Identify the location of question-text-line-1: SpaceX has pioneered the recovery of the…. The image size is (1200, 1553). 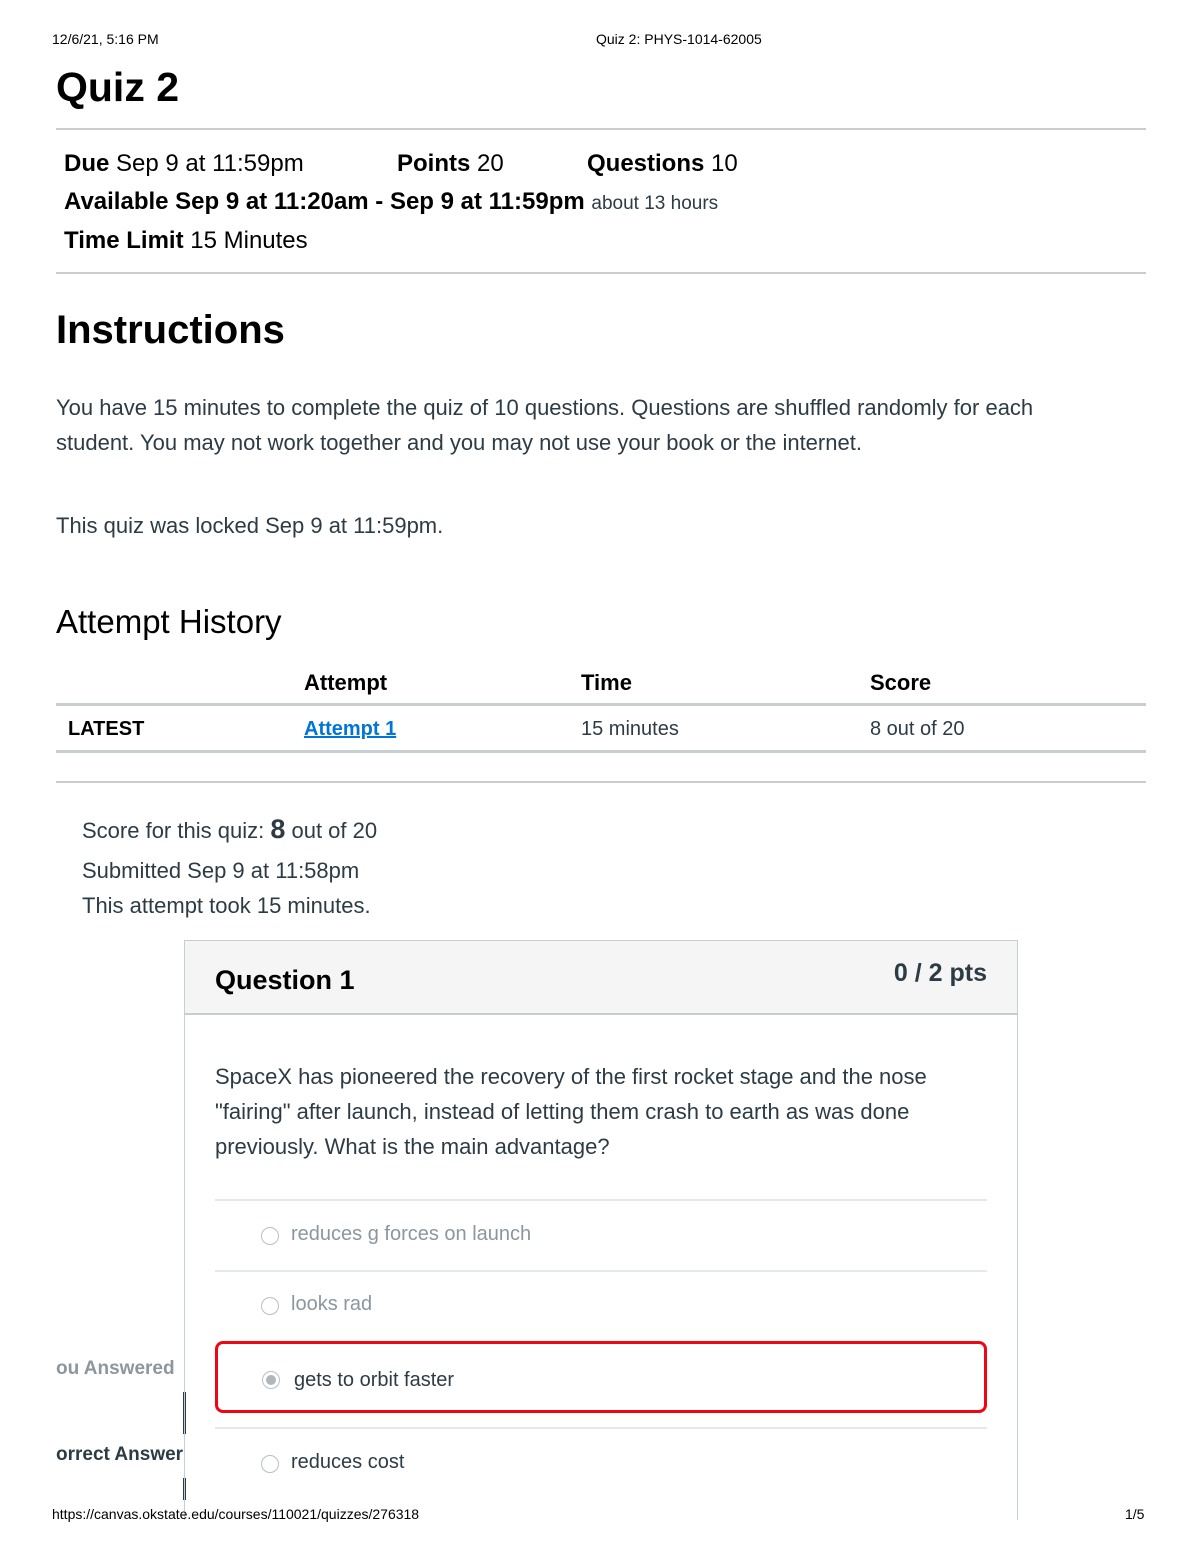
(571, 1076).